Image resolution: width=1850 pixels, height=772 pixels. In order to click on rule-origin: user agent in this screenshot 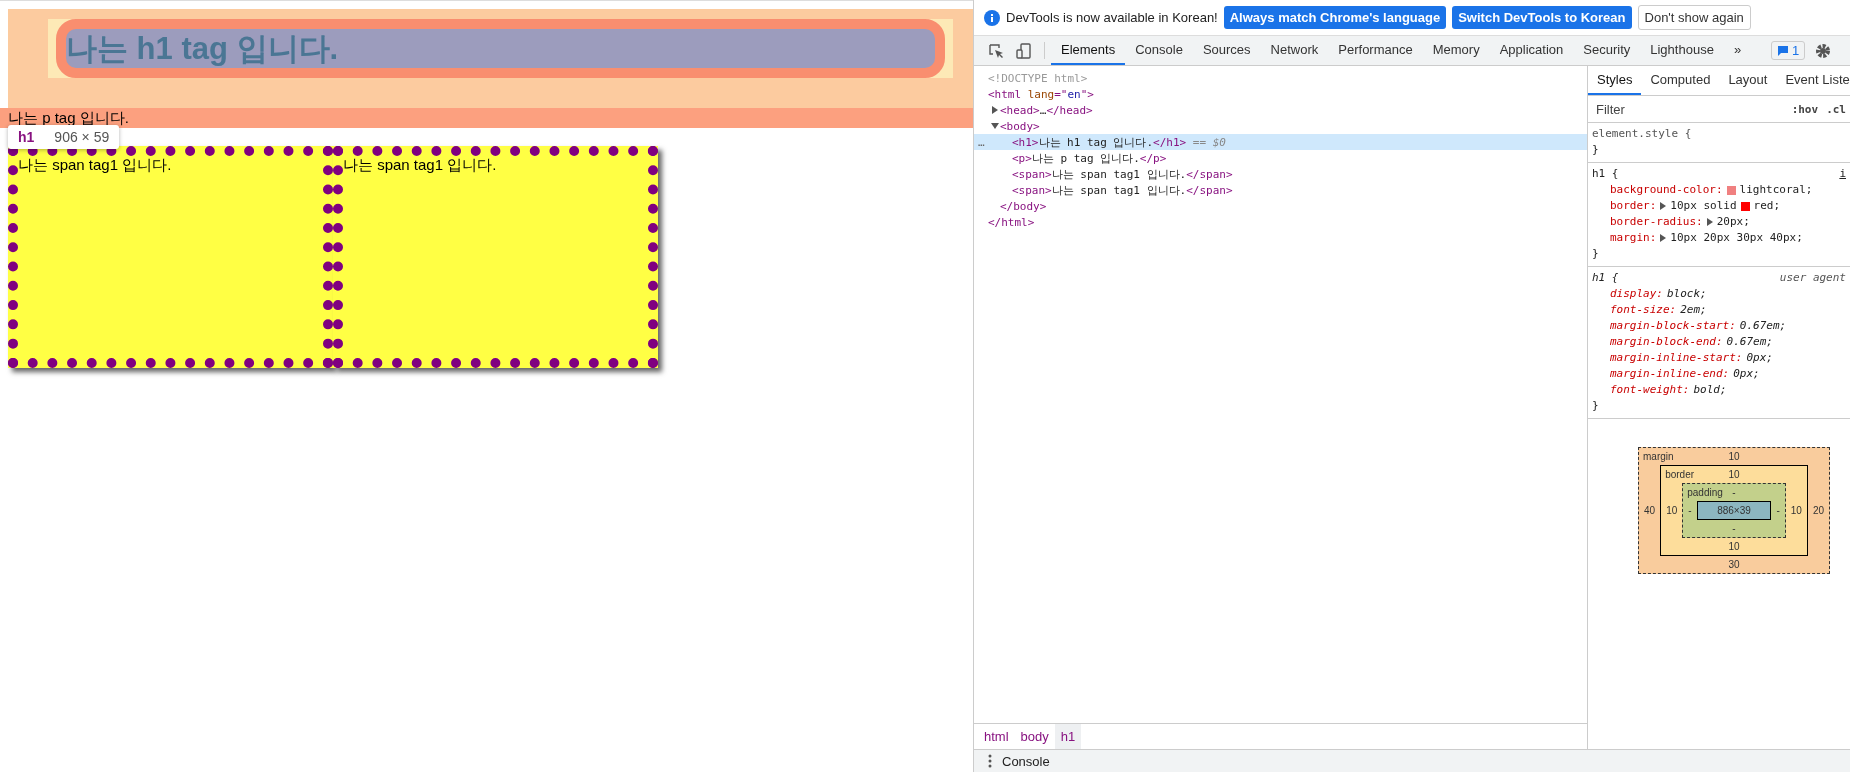, I will do `click(1812, 278)`.